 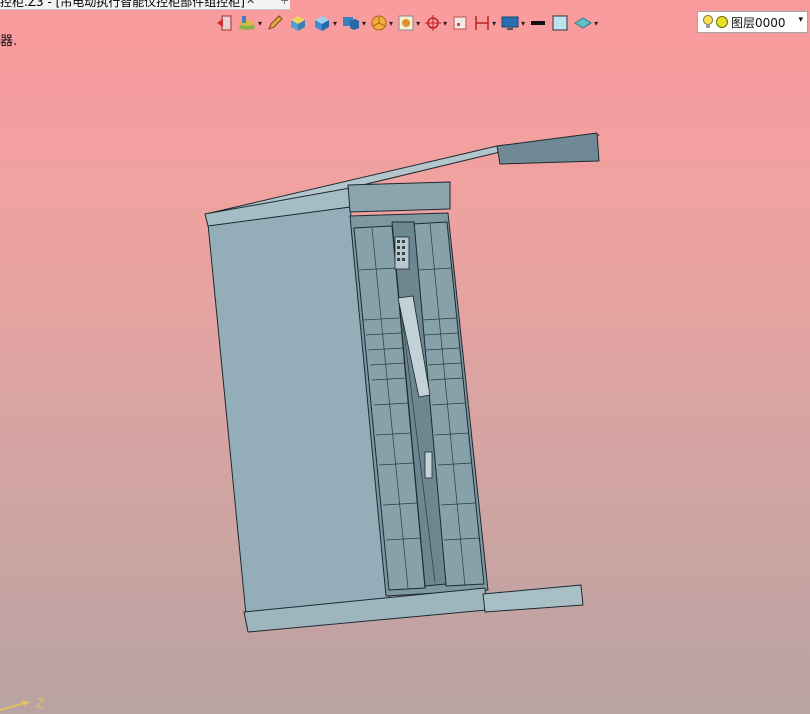 I want to click on bottom-door-edge, so click(x=533, y=598).